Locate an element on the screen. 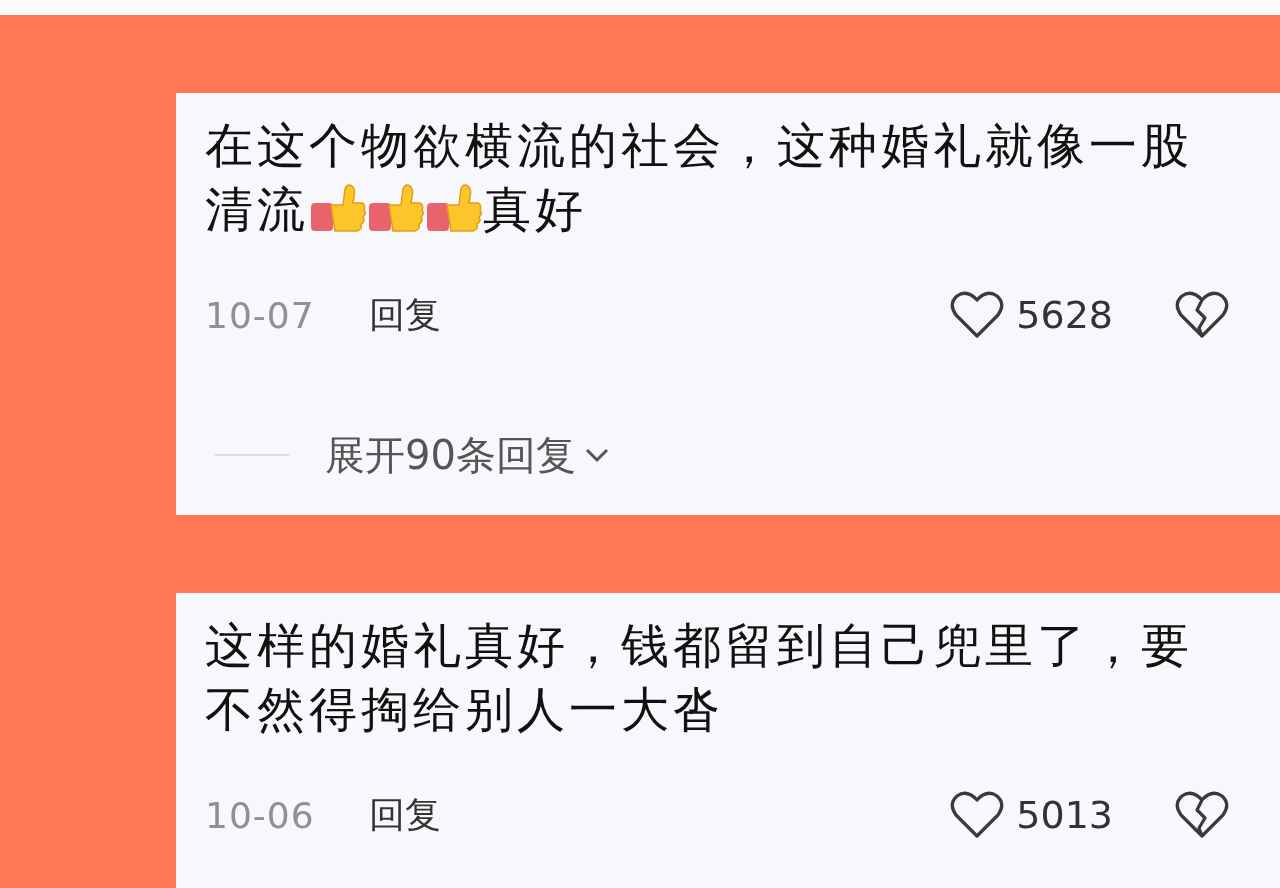 This screenshot has width=1280, height=888. comment-text: 这样的婚礼真好，钱都留到自己兜里了，要 is located at coordinates (699, 645).